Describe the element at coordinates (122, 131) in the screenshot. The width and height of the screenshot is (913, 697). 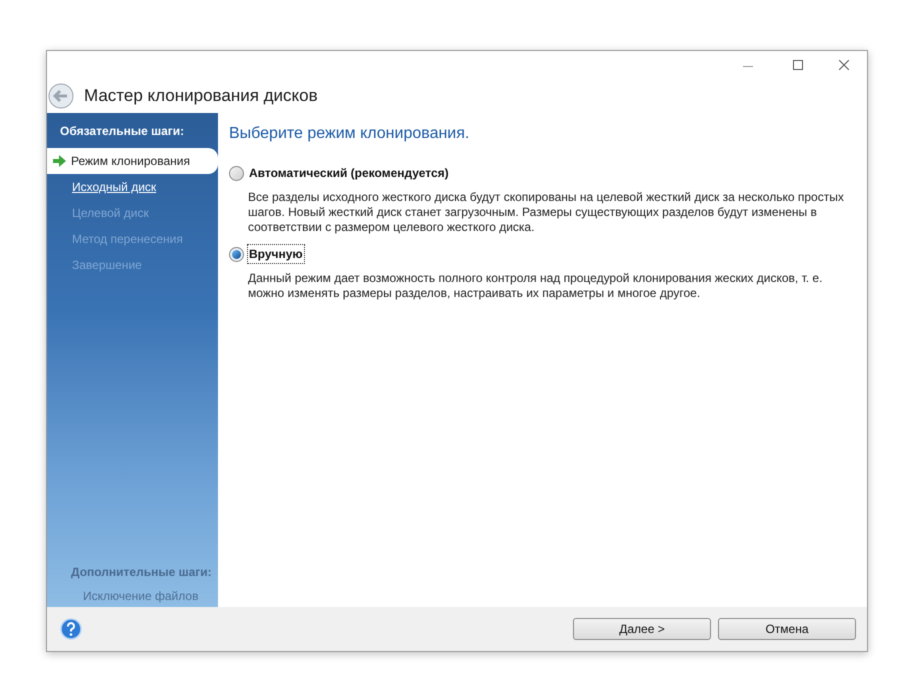
I see `sidebar-heading: Обязательные шаги:` at that location.